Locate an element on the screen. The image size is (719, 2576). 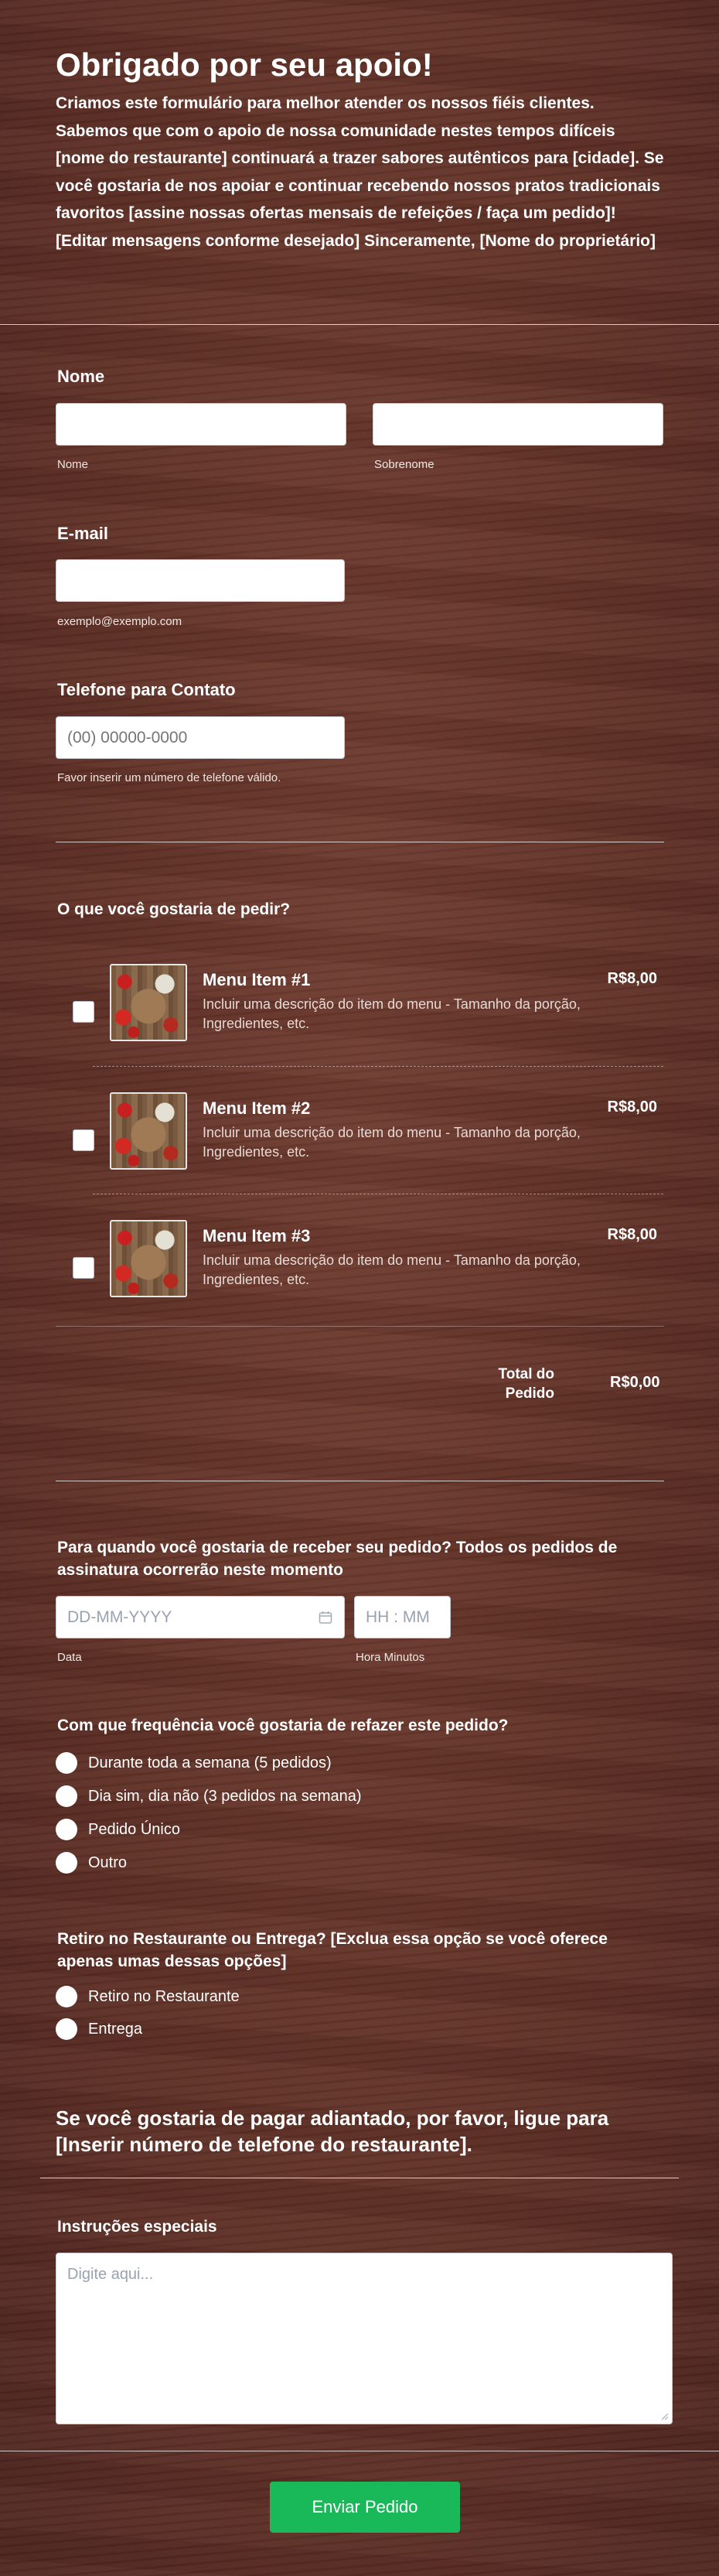
products-bottom-divider is located at coordinates (360, 1326).